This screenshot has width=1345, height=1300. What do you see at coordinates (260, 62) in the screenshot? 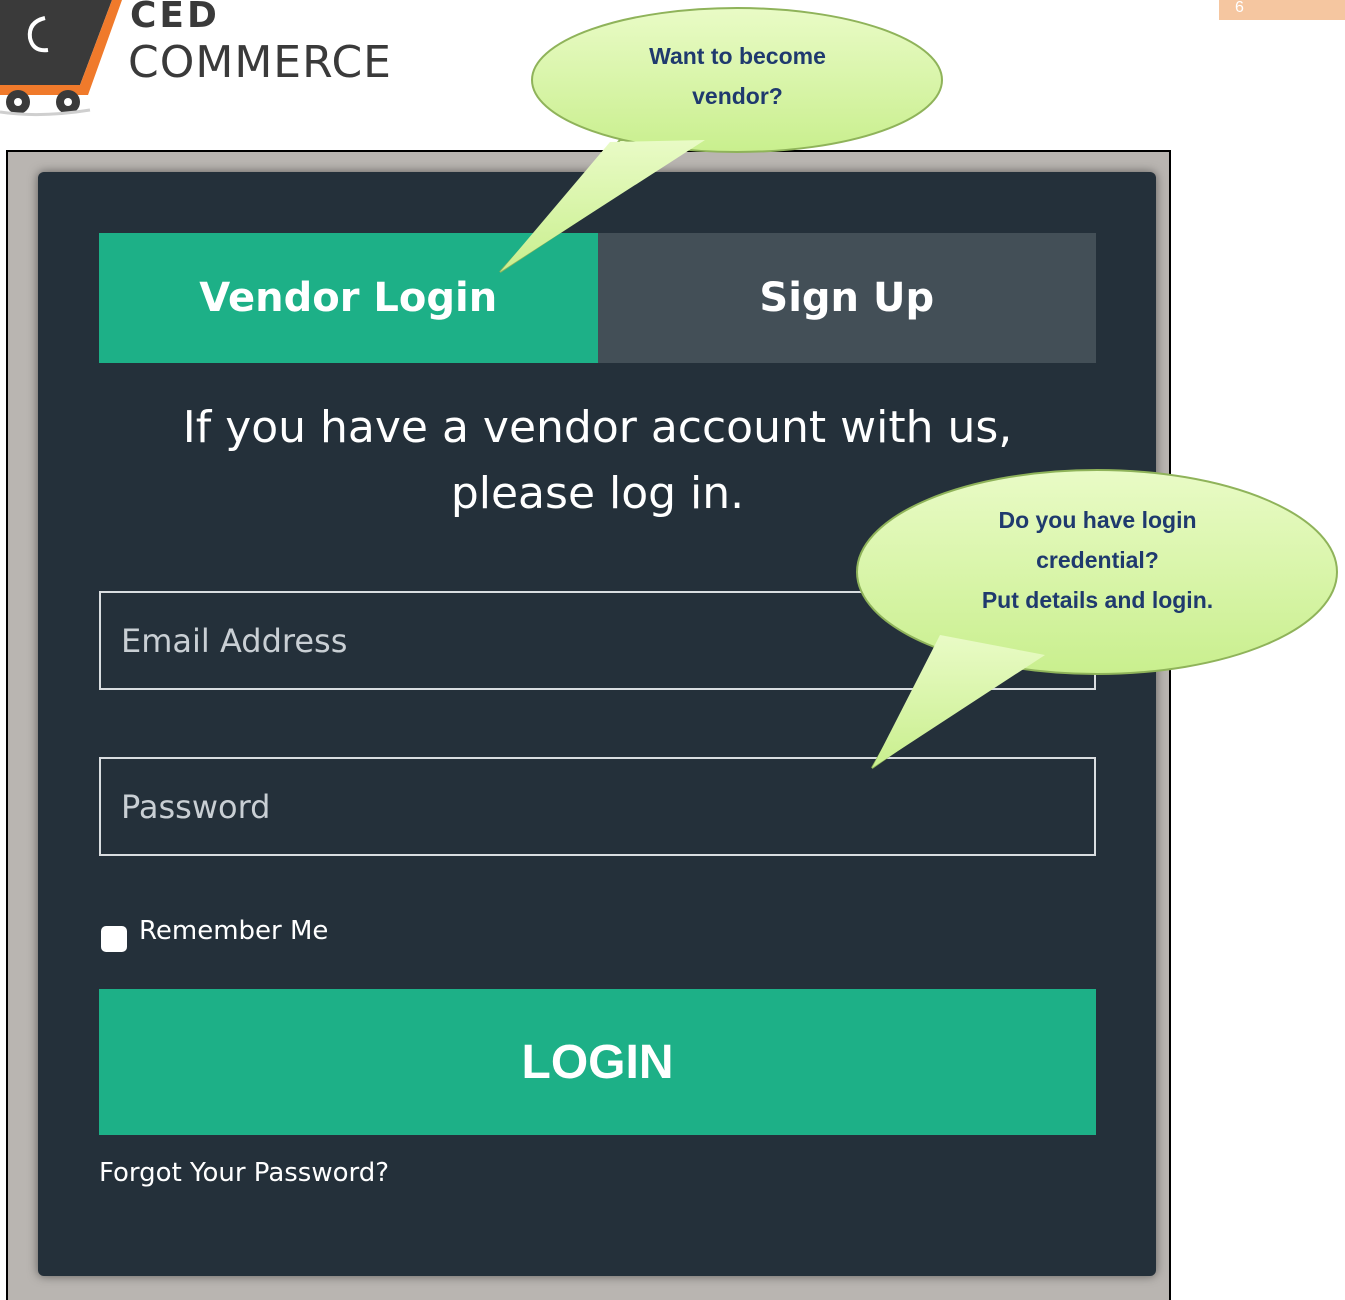
I see `logo-text-commerce: COMMERCE` at bounding box center [260, 62].